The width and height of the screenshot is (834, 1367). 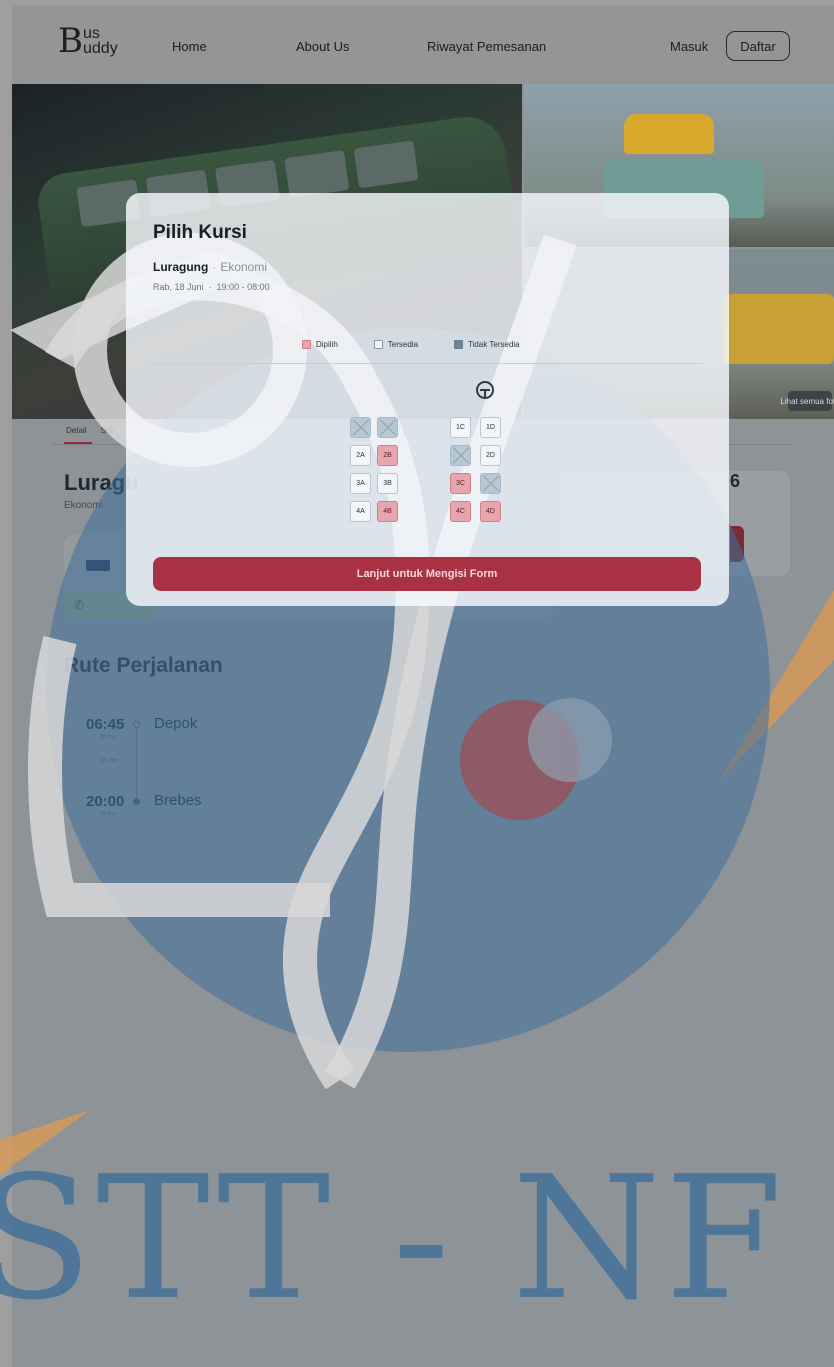 What do you see at coordinates (360, 483) in the screenshot?
I see `seat-3a: 3A` at bounding box center [360, 483].